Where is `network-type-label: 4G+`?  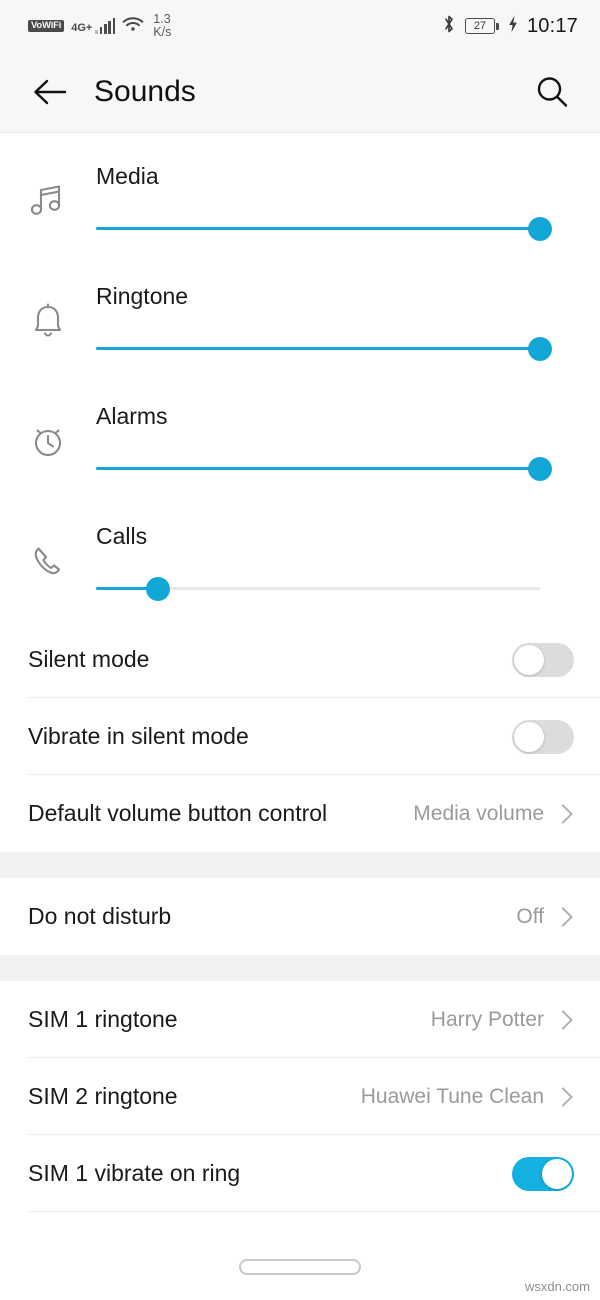 network-type-label: 4G+ is located at coordinates (82, 27).